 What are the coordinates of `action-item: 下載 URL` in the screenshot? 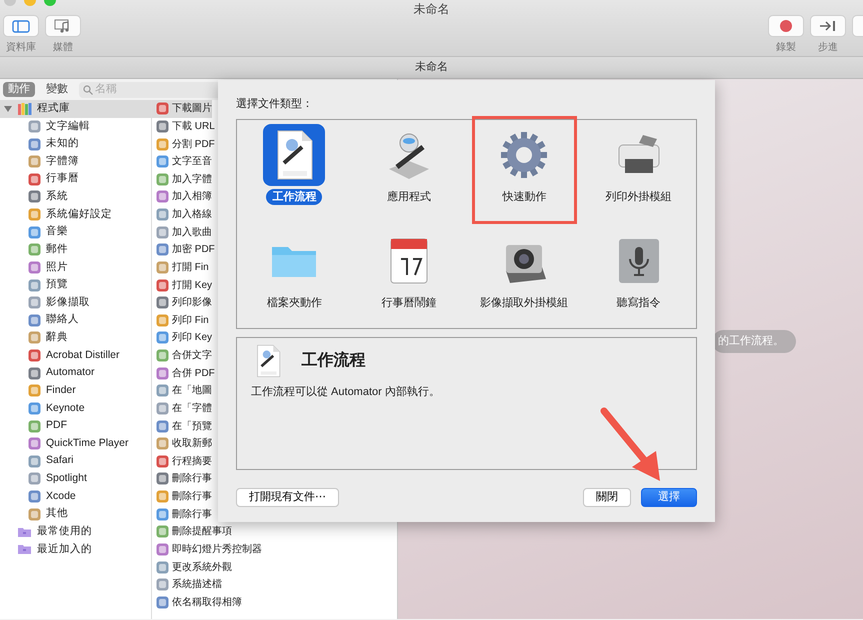 It's located at (183, 127).